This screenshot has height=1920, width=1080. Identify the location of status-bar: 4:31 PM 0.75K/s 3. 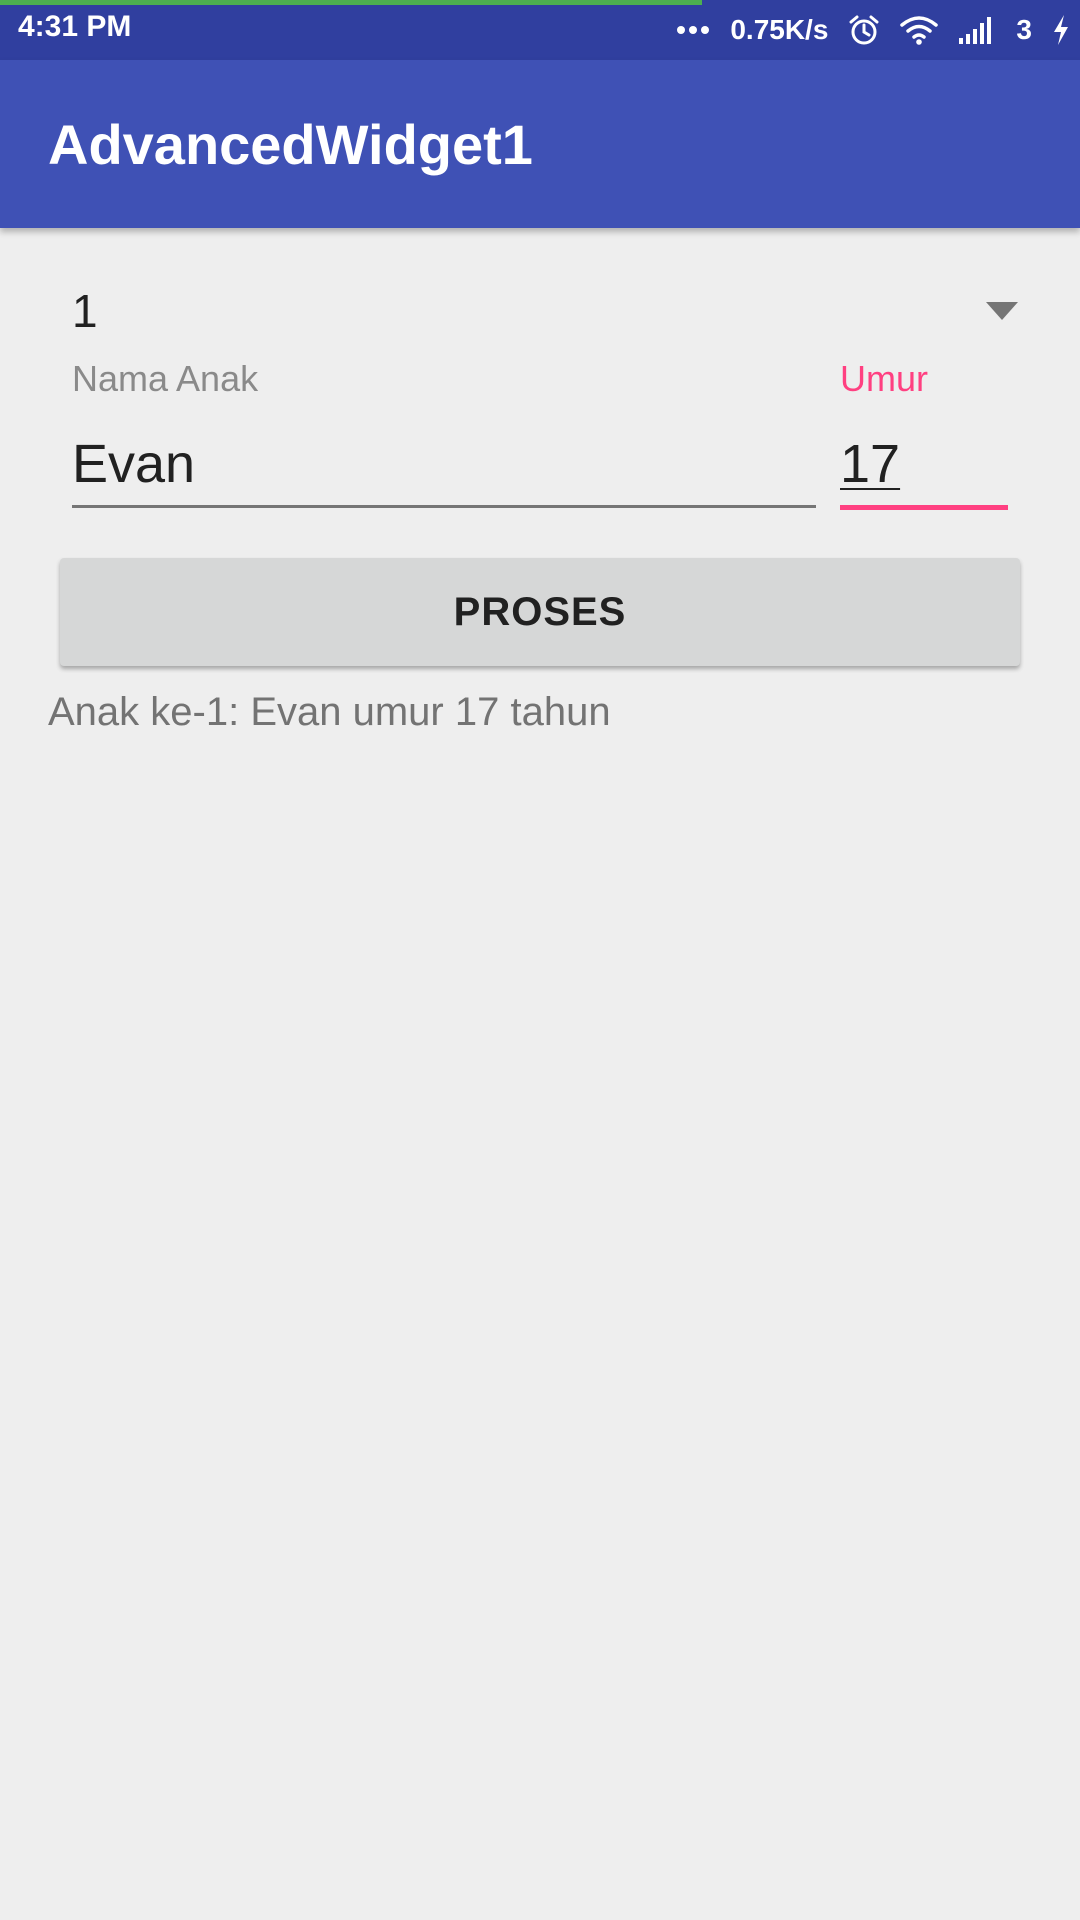
(540, 30).